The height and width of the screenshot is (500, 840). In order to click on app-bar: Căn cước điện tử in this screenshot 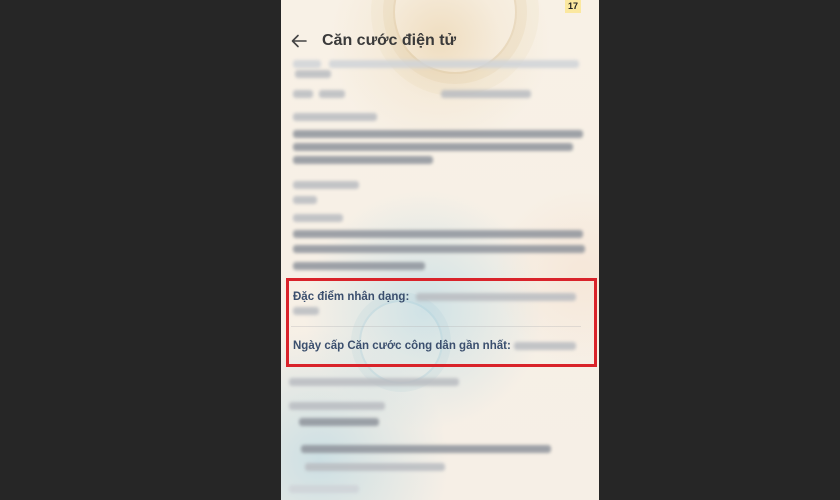, I will do `click(440, 41)`.